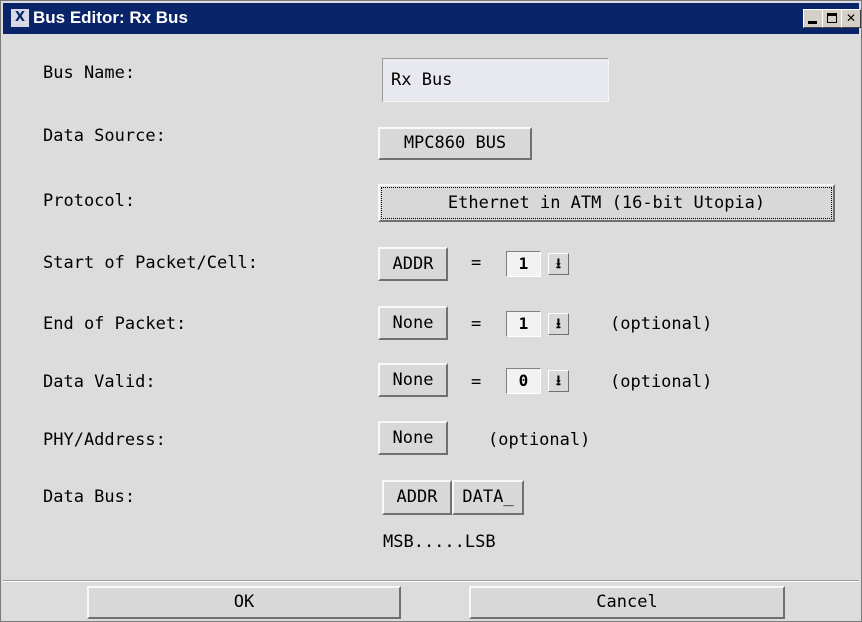  What do you see at coordinates (476, 263) in the screenshot?
I see `start-of-packet-equals: =` at bounding box center [476, 263].